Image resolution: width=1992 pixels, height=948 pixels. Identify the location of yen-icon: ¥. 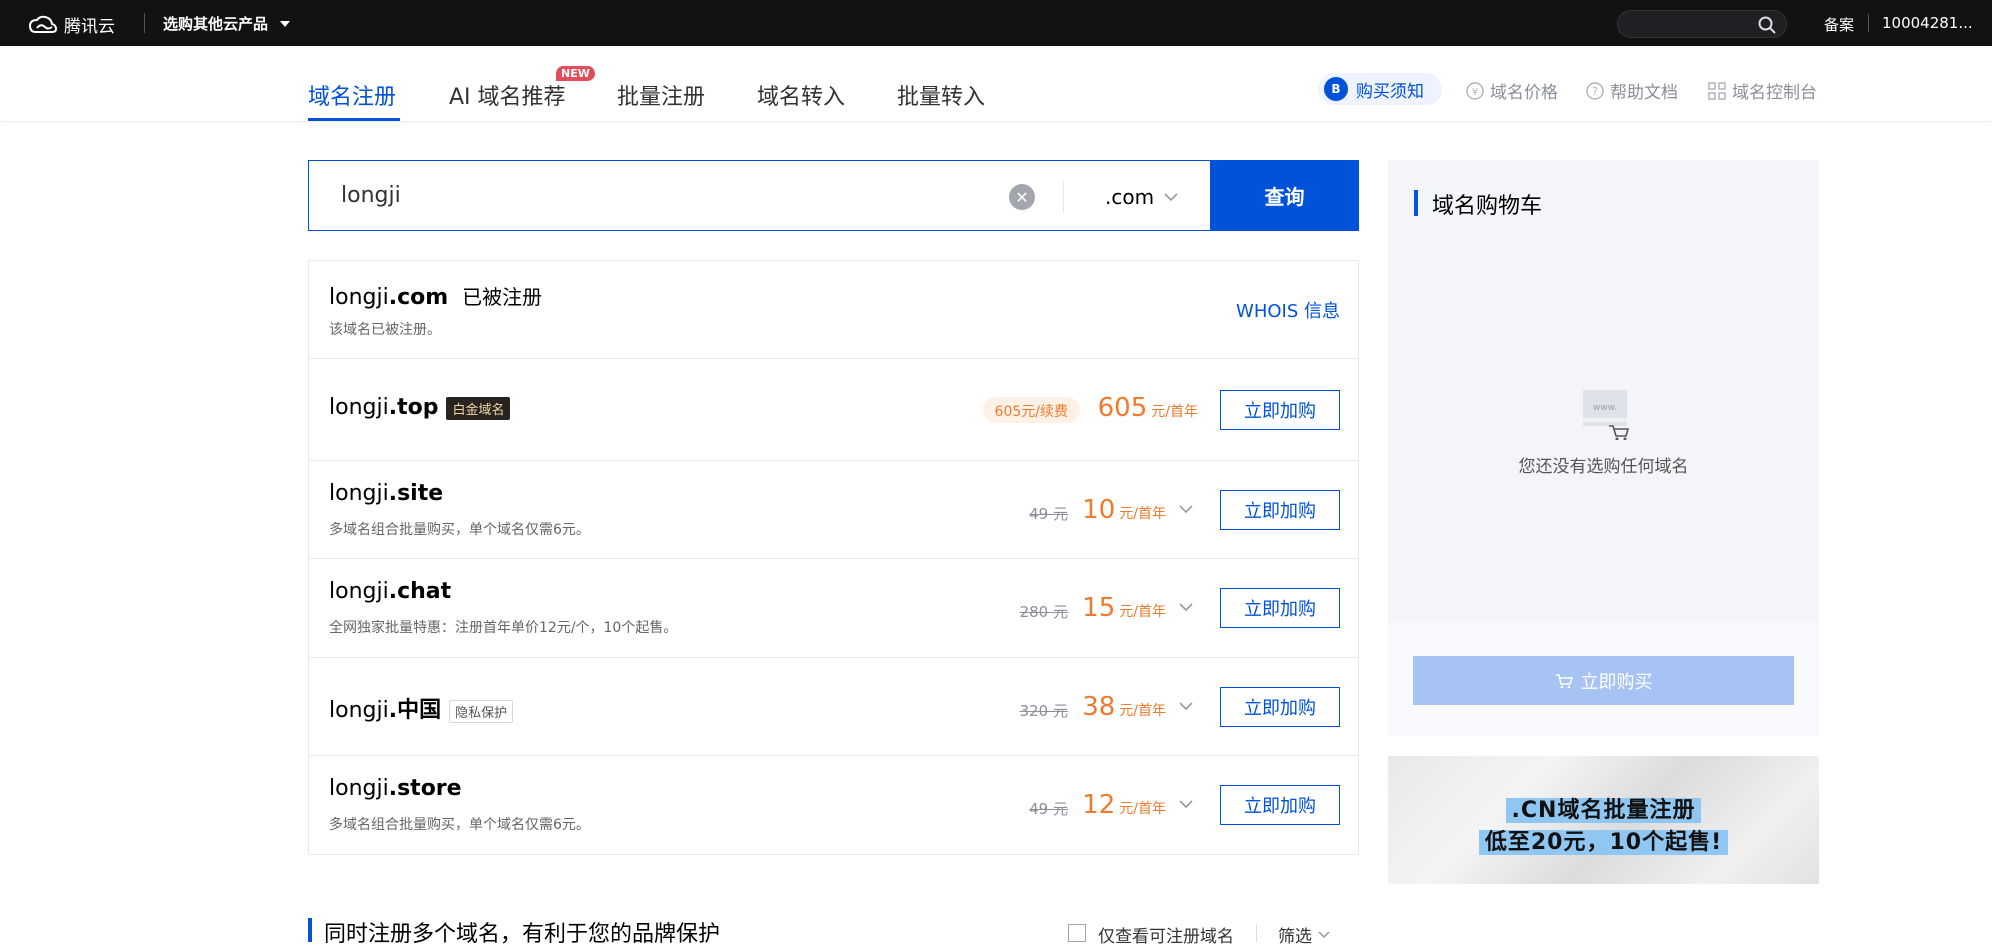
(1475, 90).